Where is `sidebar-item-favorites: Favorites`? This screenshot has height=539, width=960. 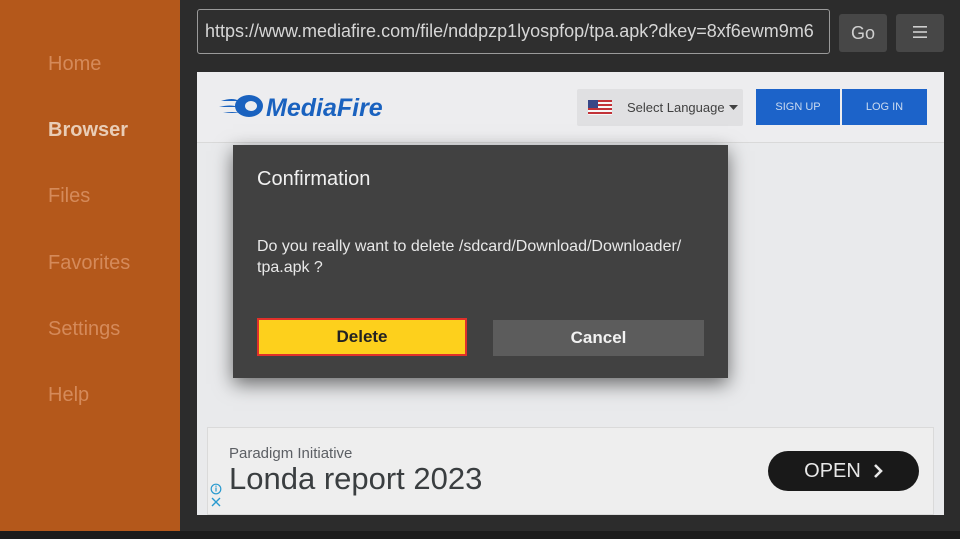 sidebar-item-favorites: Favorites is located at coordinates (89, 263).